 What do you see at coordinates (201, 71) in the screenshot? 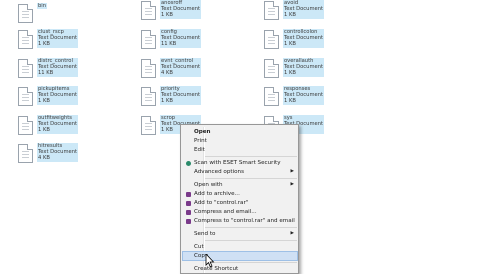
I see `file-item: evnt_control Text Document 4 KB` at bounding box center [201, 71].